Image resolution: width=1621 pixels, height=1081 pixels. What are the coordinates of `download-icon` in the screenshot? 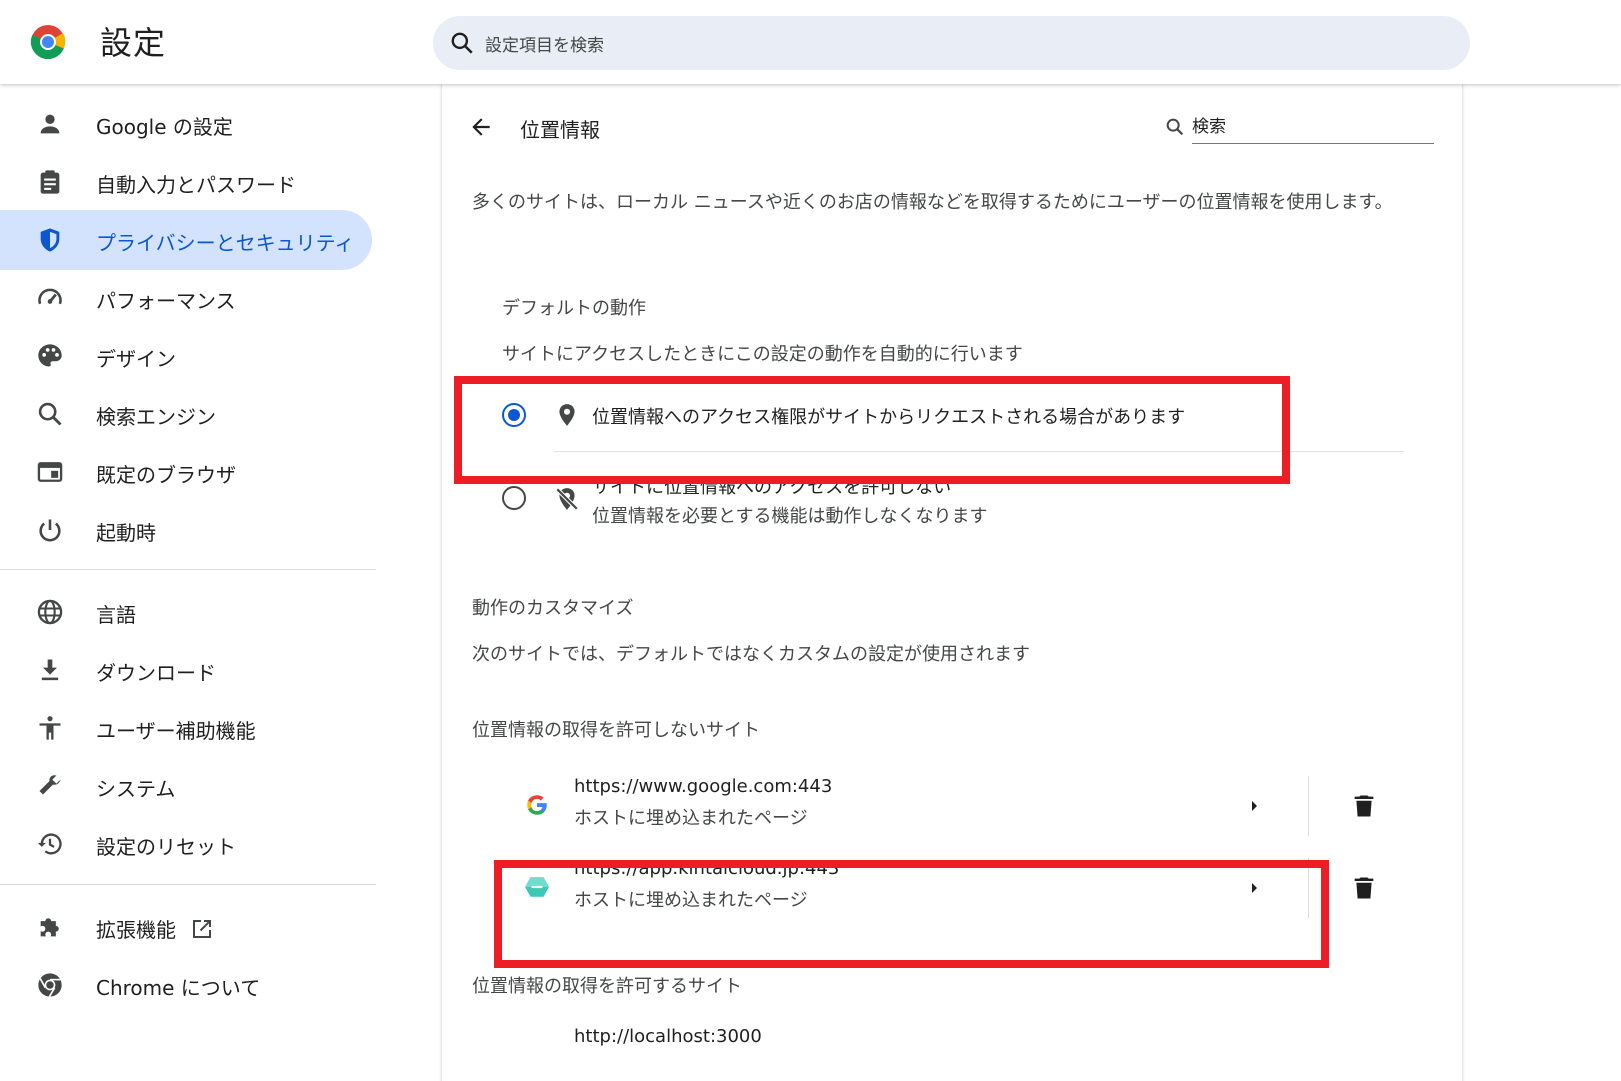 It's located at (50, 670).